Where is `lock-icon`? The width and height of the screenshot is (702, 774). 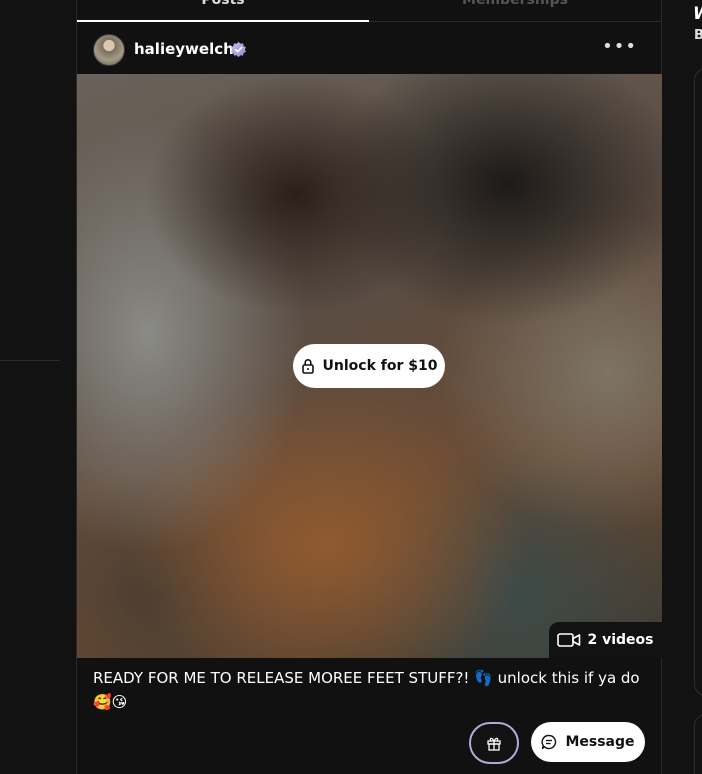 lock-icon is located at coordinates (307, 366).